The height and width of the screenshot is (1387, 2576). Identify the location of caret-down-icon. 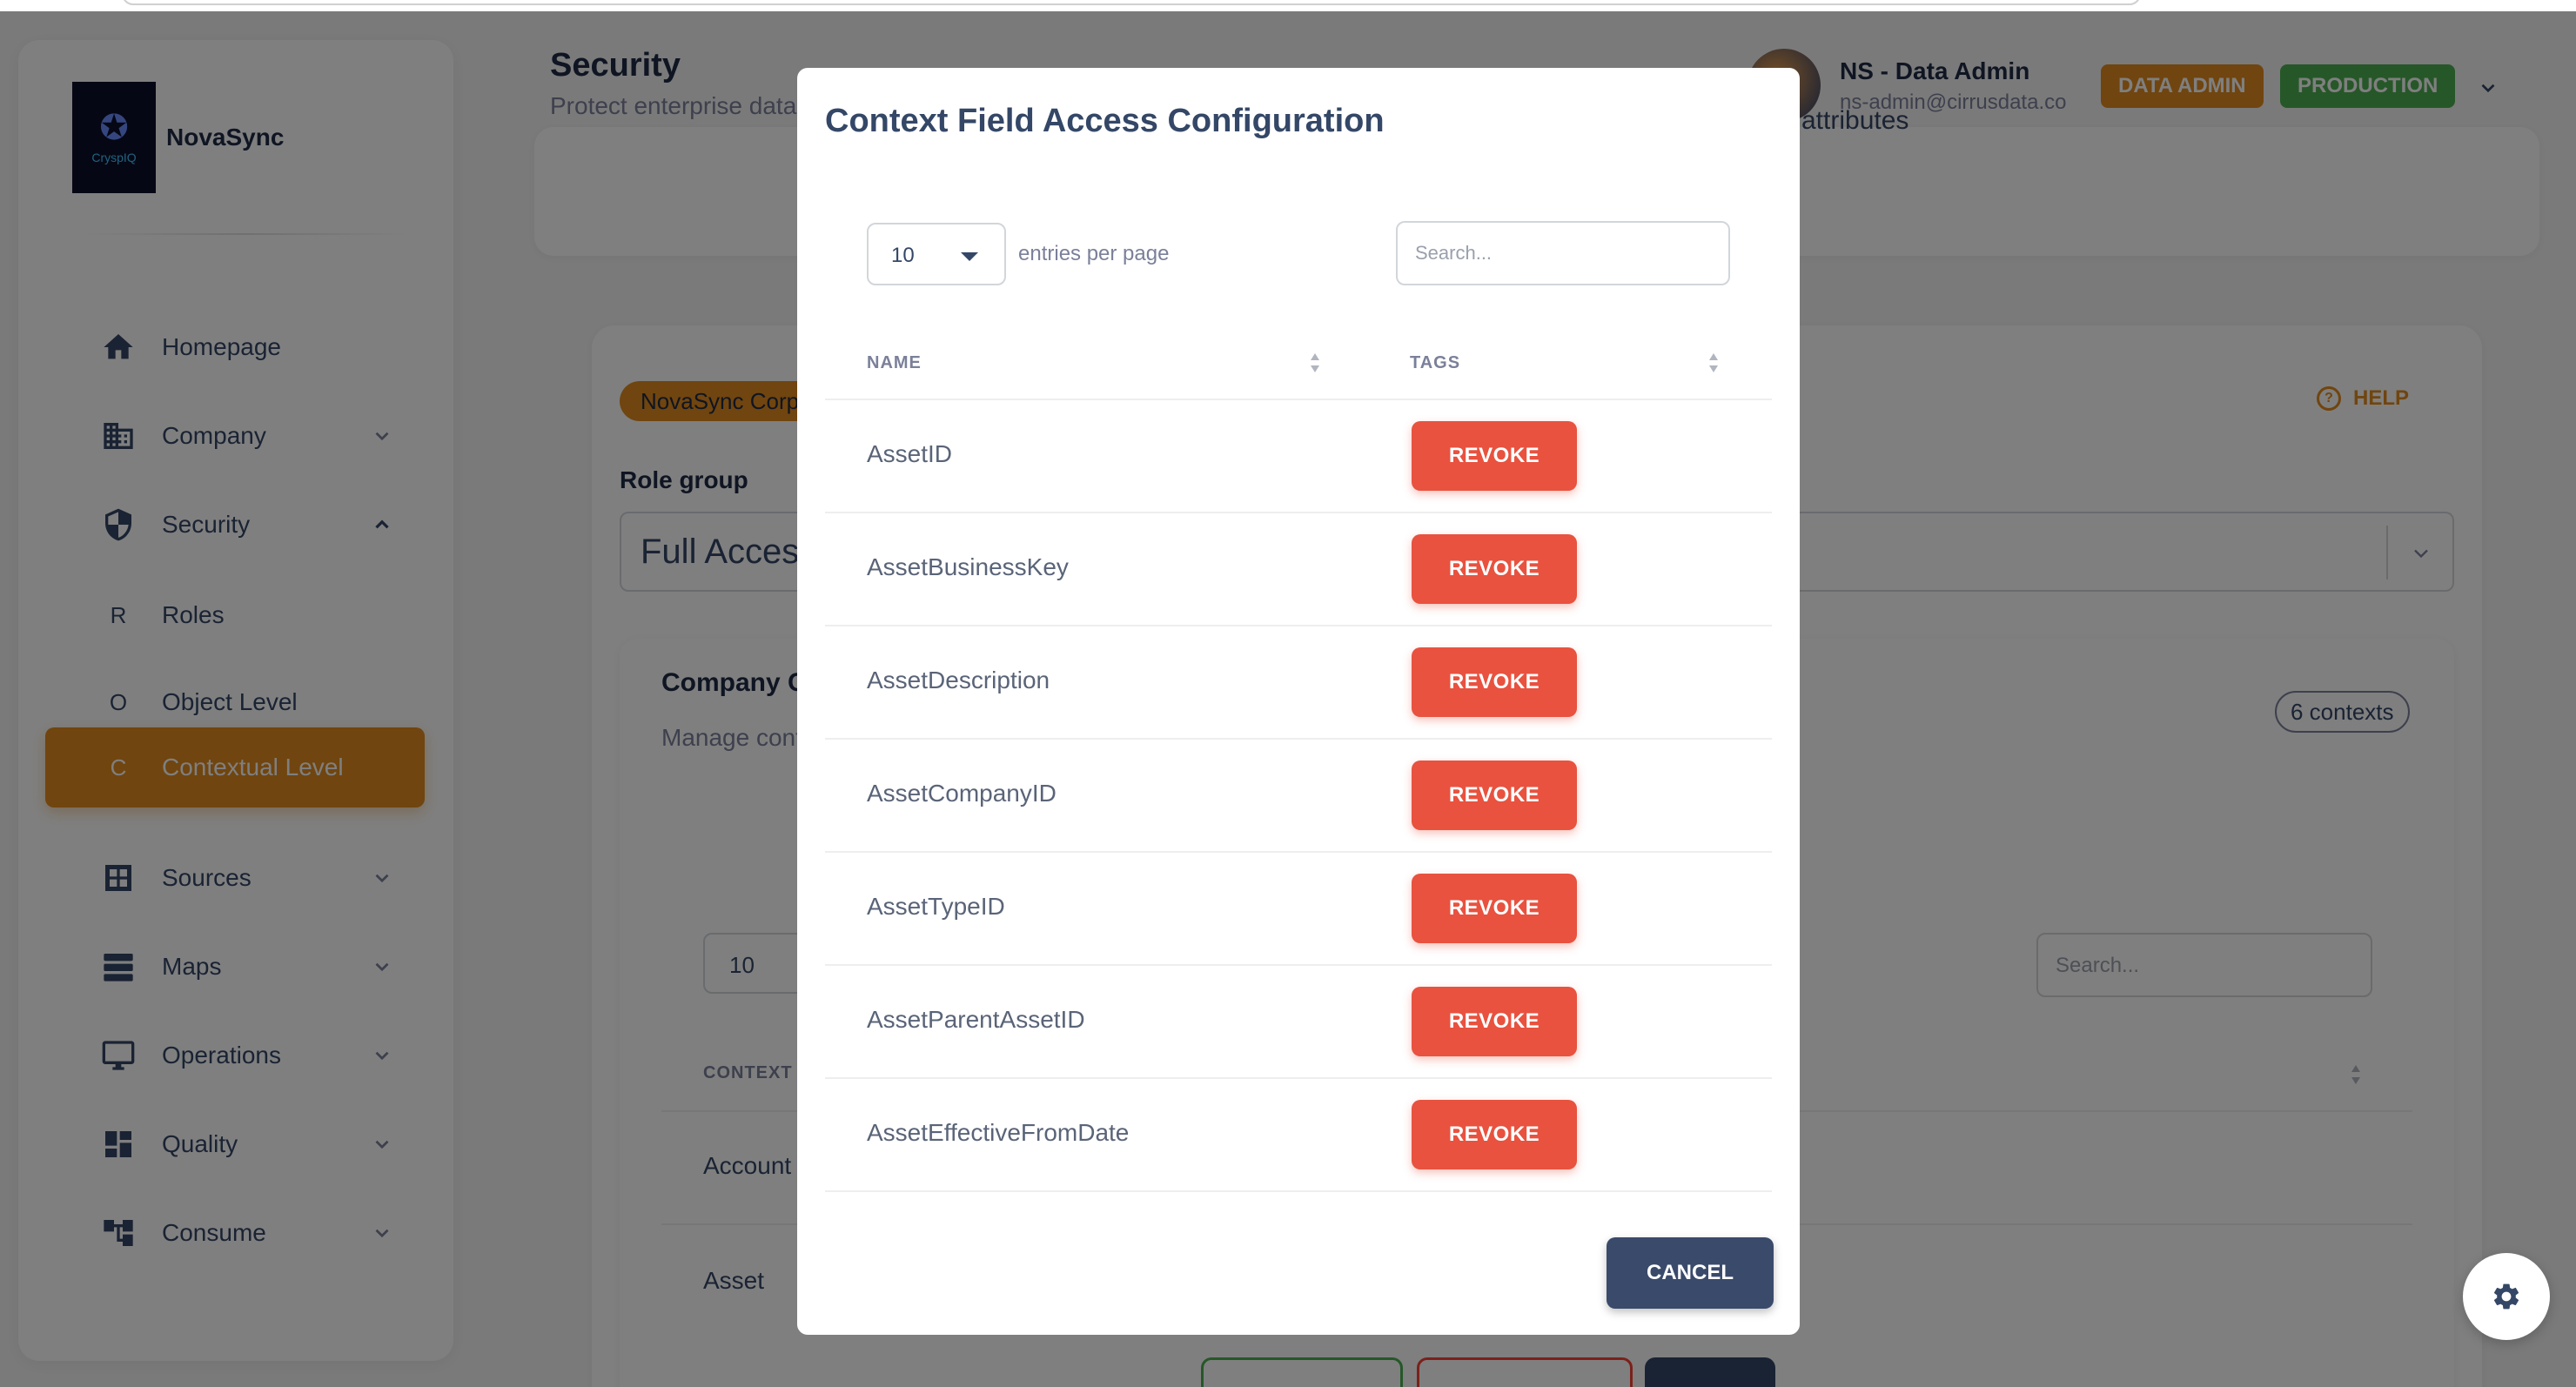
(969, 256).